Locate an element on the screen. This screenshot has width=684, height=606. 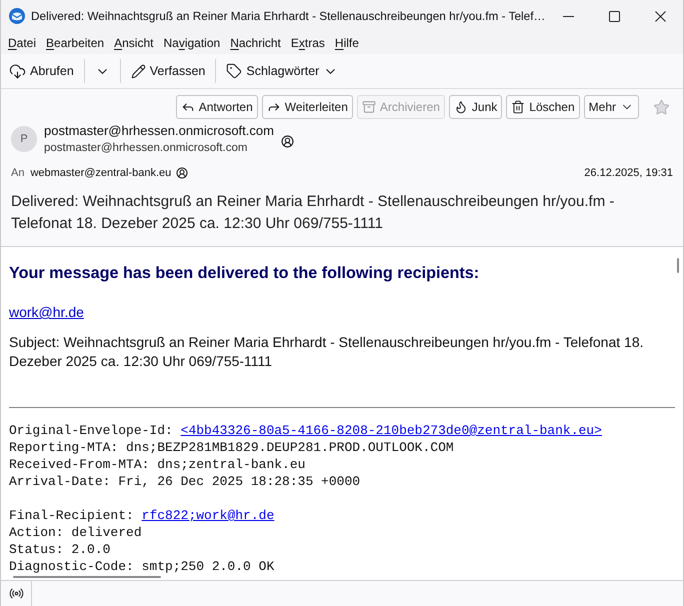
report-link: rfc822;work@hr.de is located at coordinates (208, 515).